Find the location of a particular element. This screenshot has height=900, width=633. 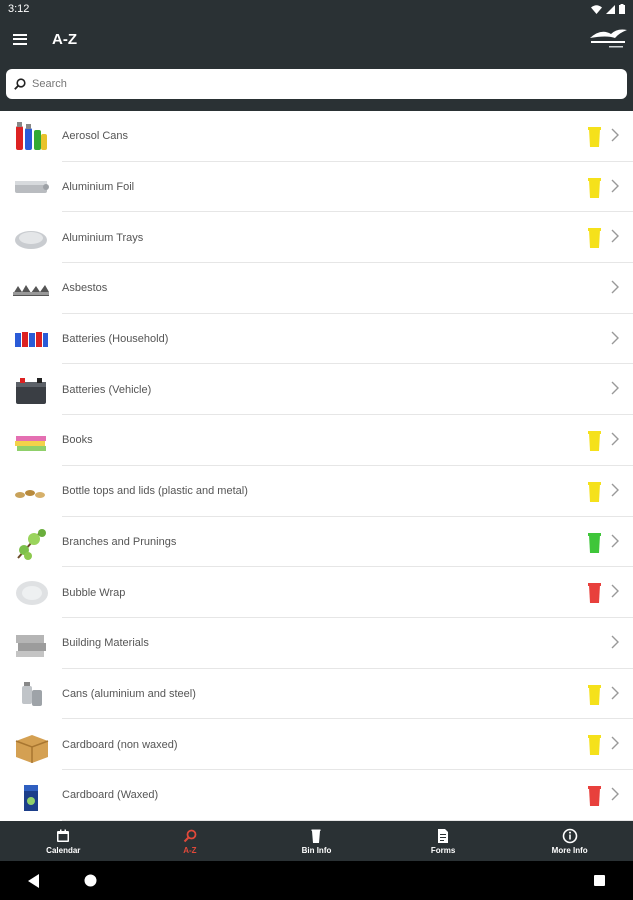

council-logo is located at coordinates (608, 38).